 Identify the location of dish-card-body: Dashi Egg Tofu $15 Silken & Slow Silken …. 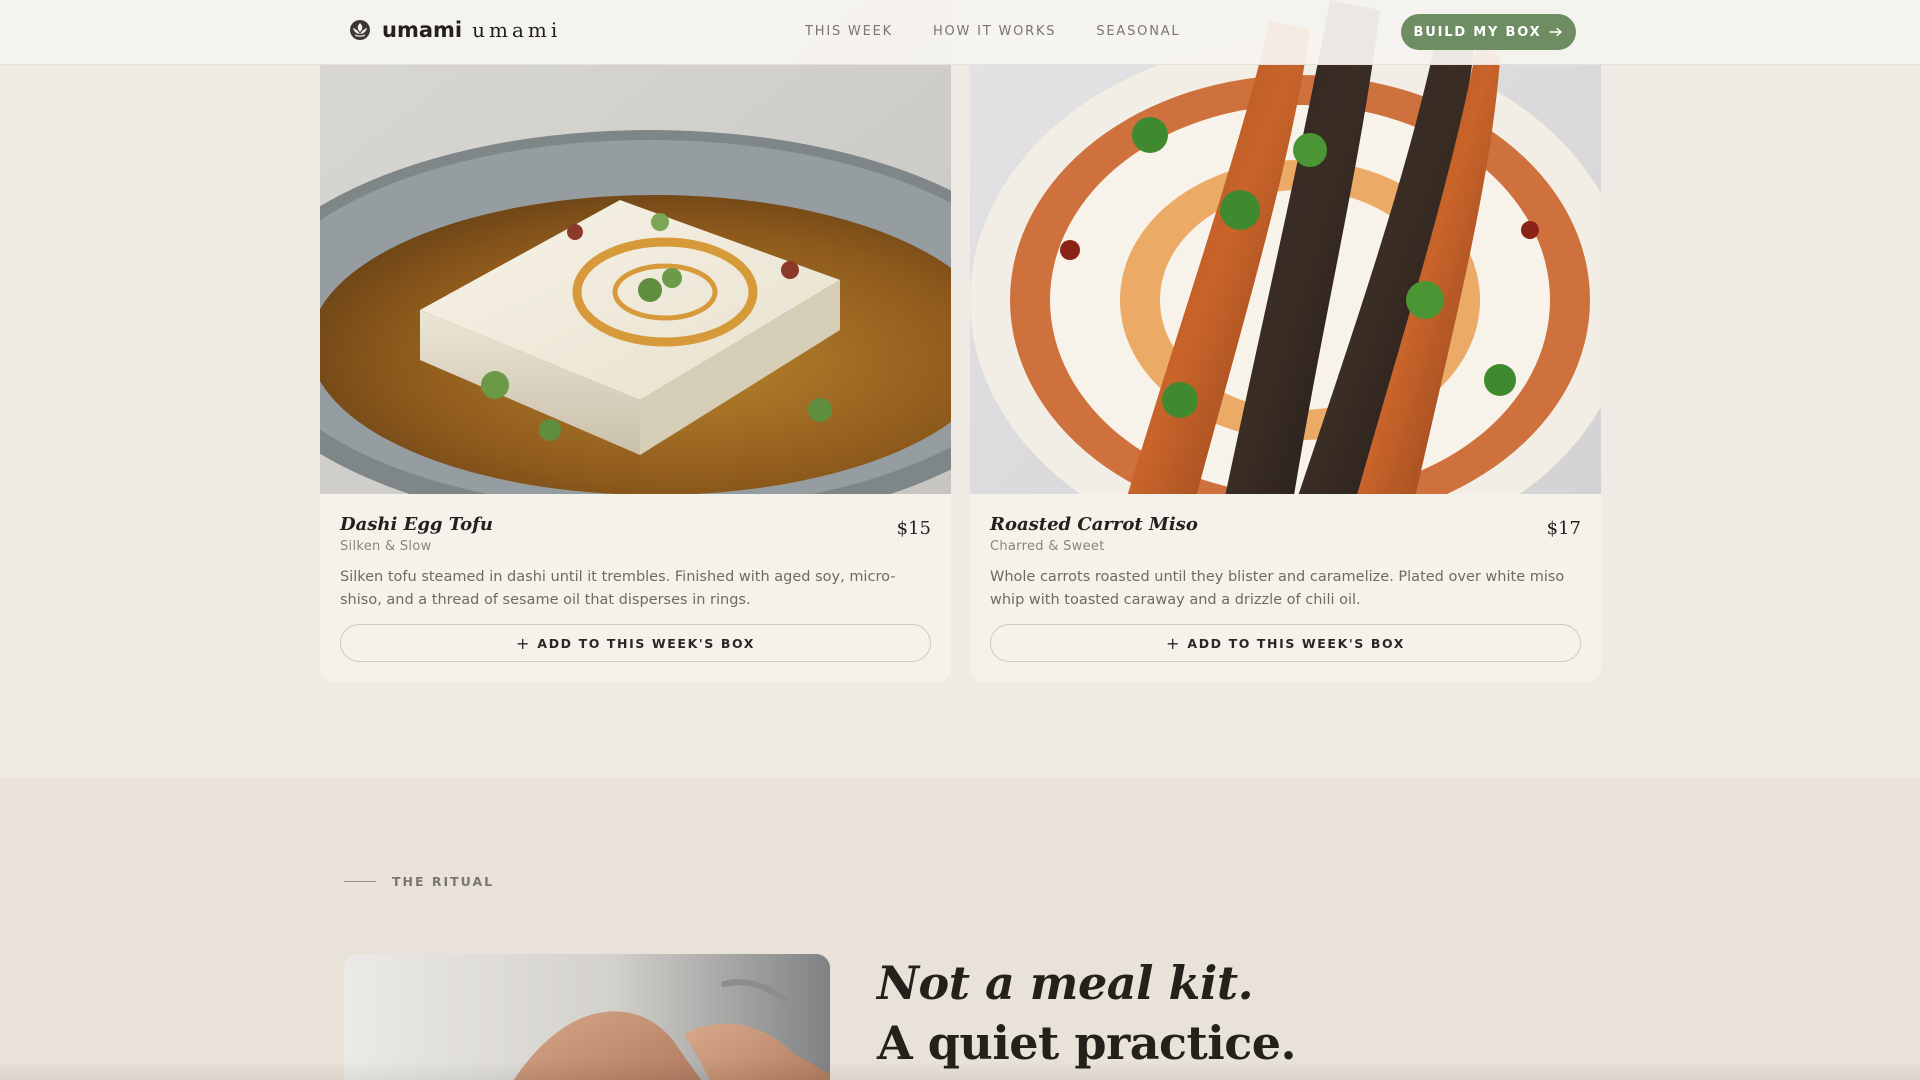
(635, 563).